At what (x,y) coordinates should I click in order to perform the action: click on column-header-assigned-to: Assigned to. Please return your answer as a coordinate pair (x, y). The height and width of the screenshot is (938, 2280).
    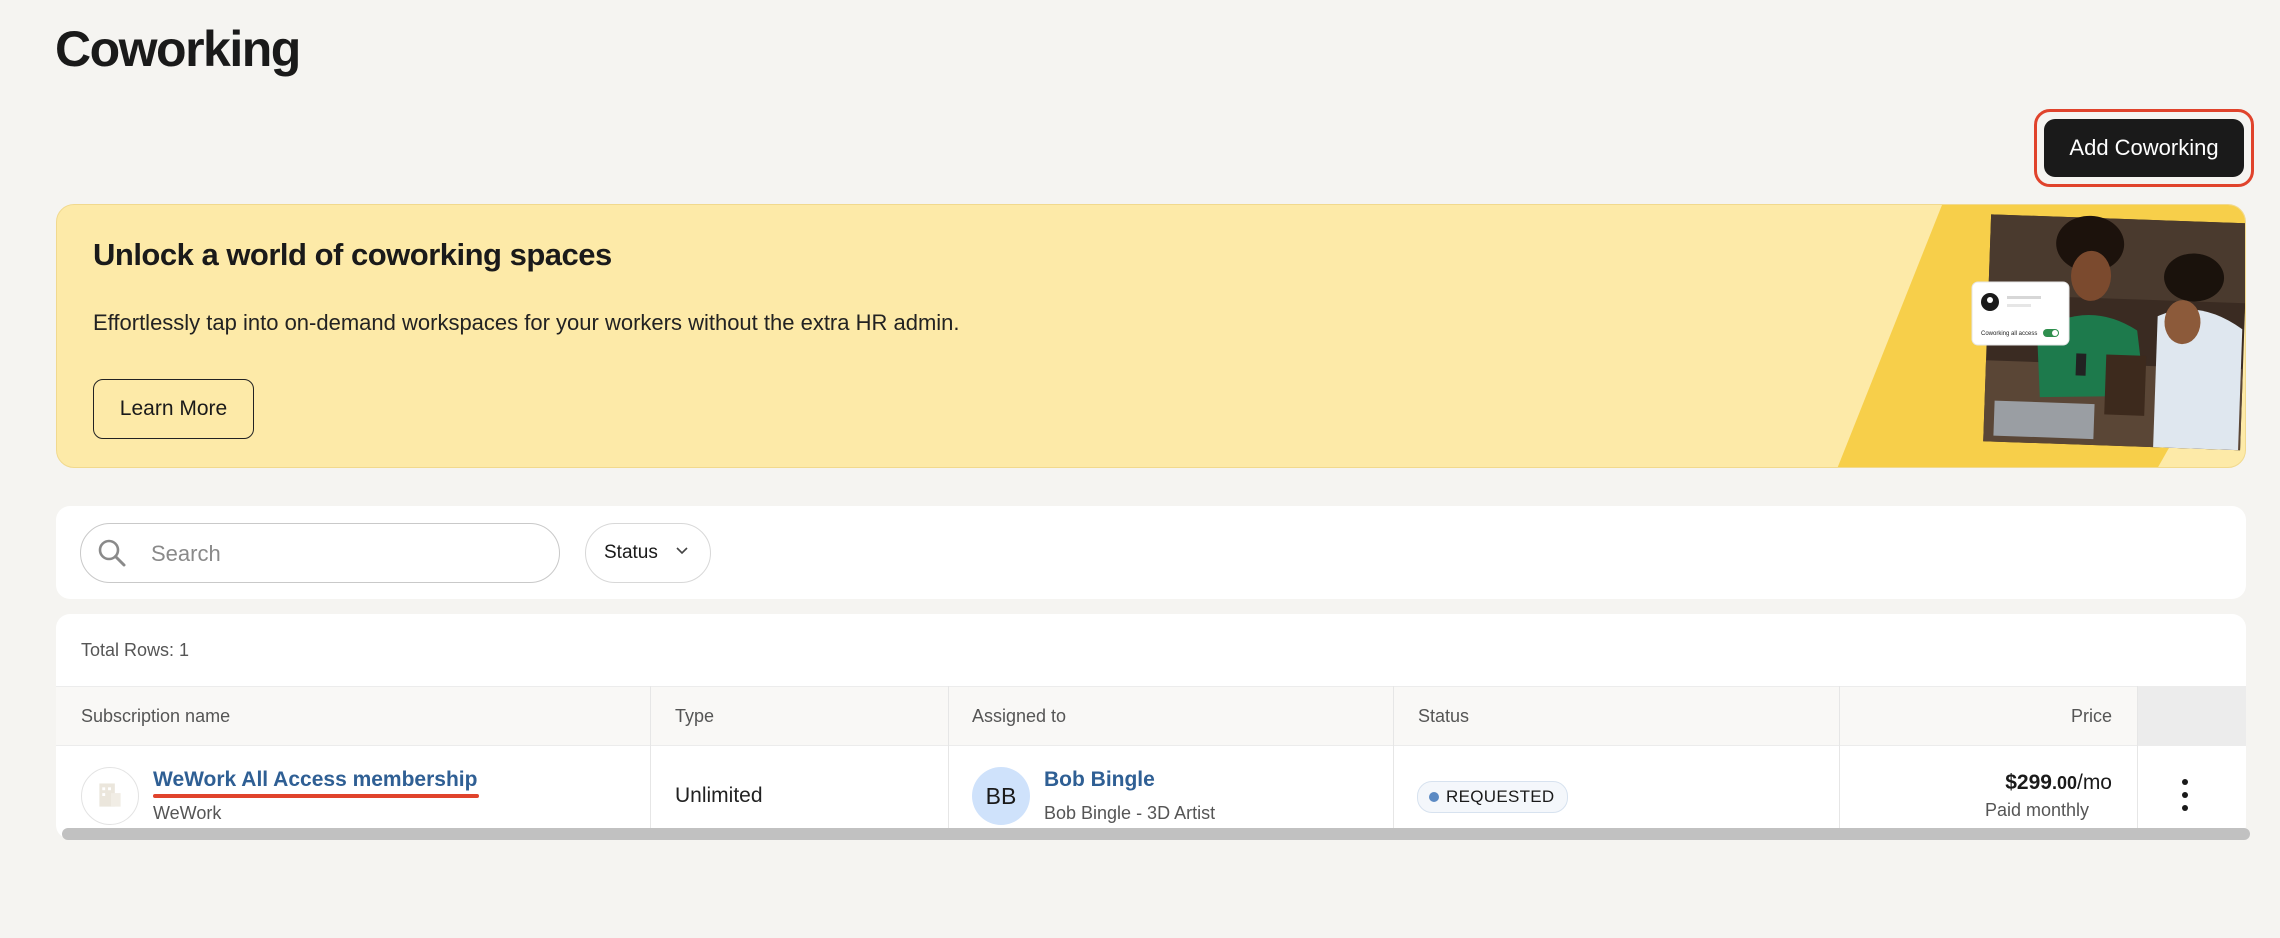
    Looking at the image, I should click on (1019, 716).